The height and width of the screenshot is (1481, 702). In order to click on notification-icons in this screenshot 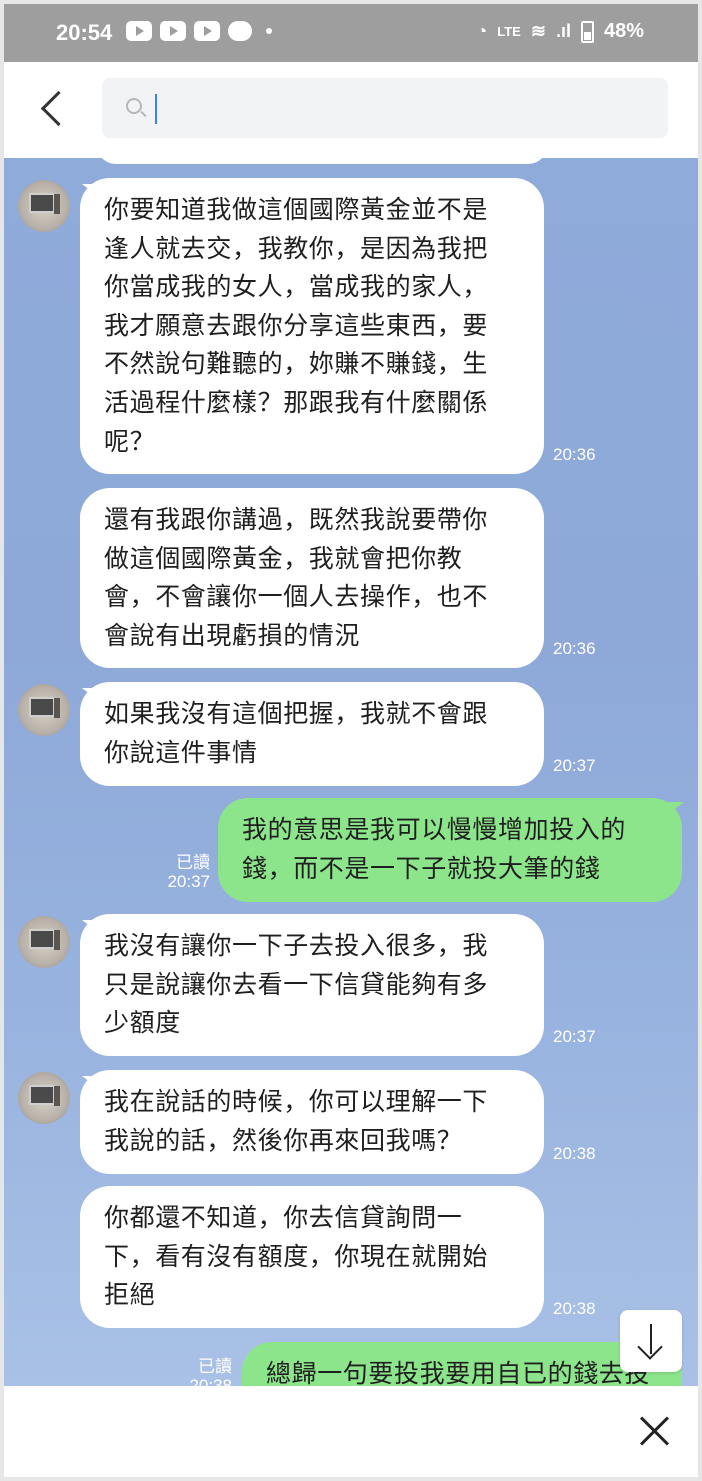, I will do `click(199, 31)`.